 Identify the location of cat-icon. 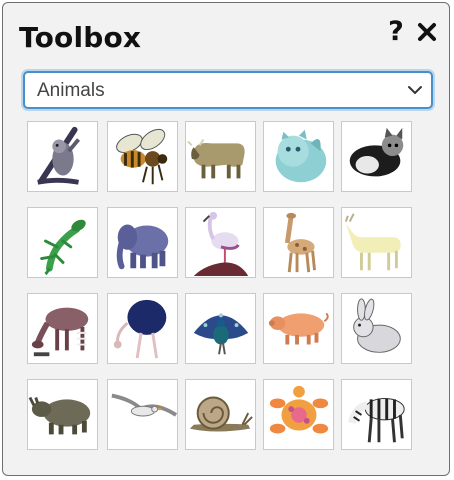
(376, 152).